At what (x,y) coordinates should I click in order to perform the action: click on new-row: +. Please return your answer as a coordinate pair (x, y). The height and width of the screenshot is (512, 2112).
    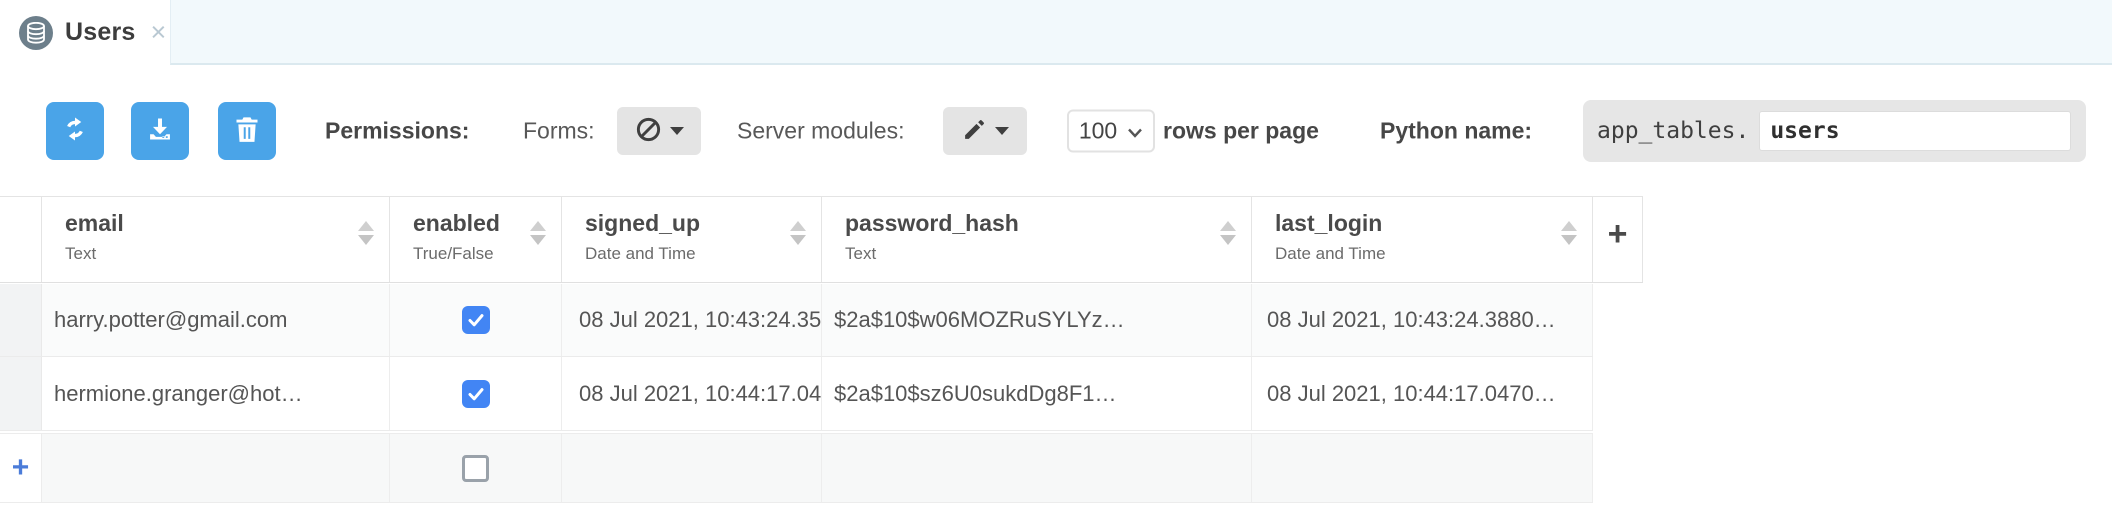
    Looking at the image, I should click on (796, 468).